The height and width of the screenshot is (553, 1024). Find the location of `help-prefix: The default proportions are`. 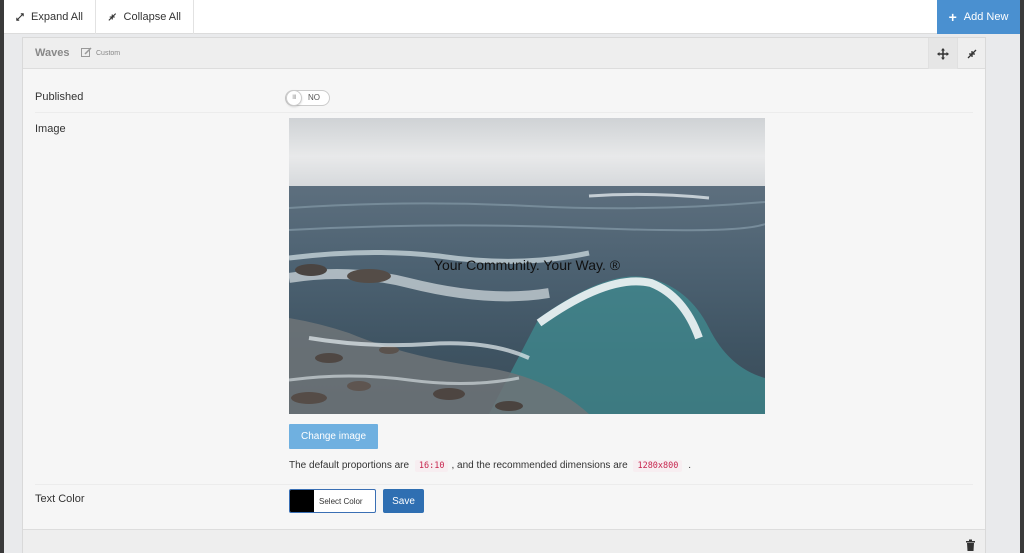

help-prefix: The default proportions are is located at coordinates (349, 465).